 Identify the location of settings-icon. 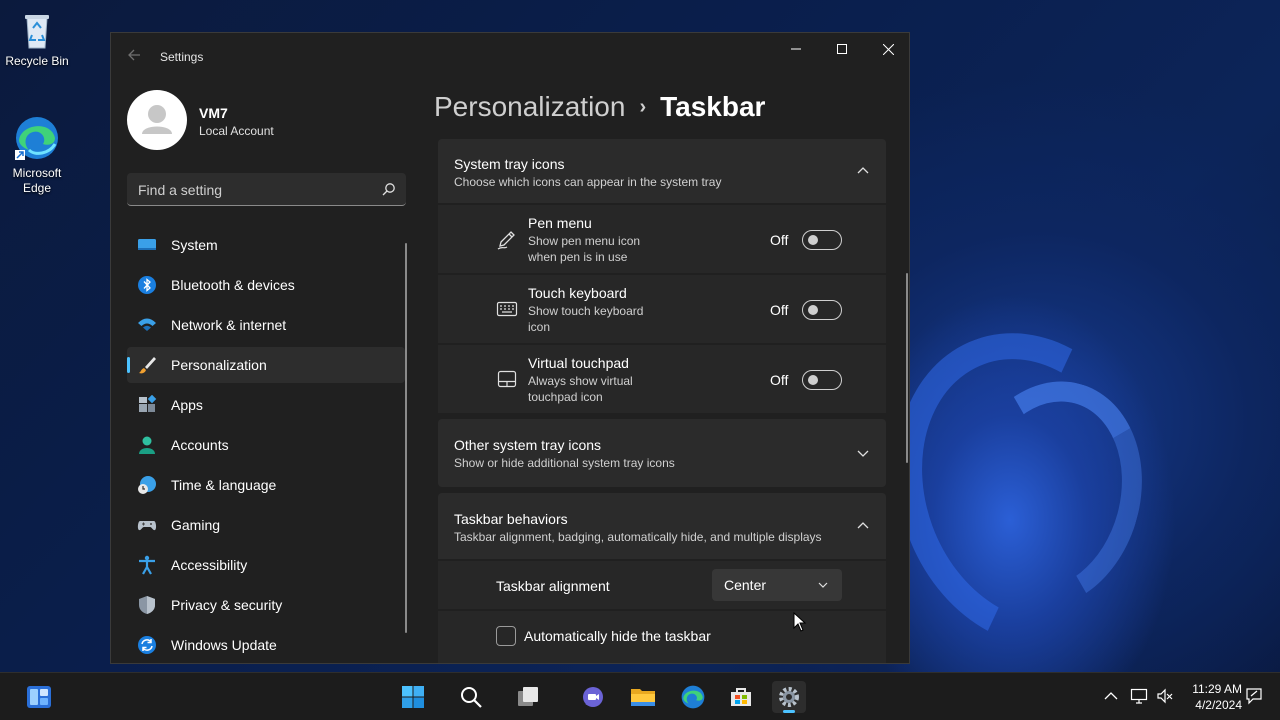
(789, 697).